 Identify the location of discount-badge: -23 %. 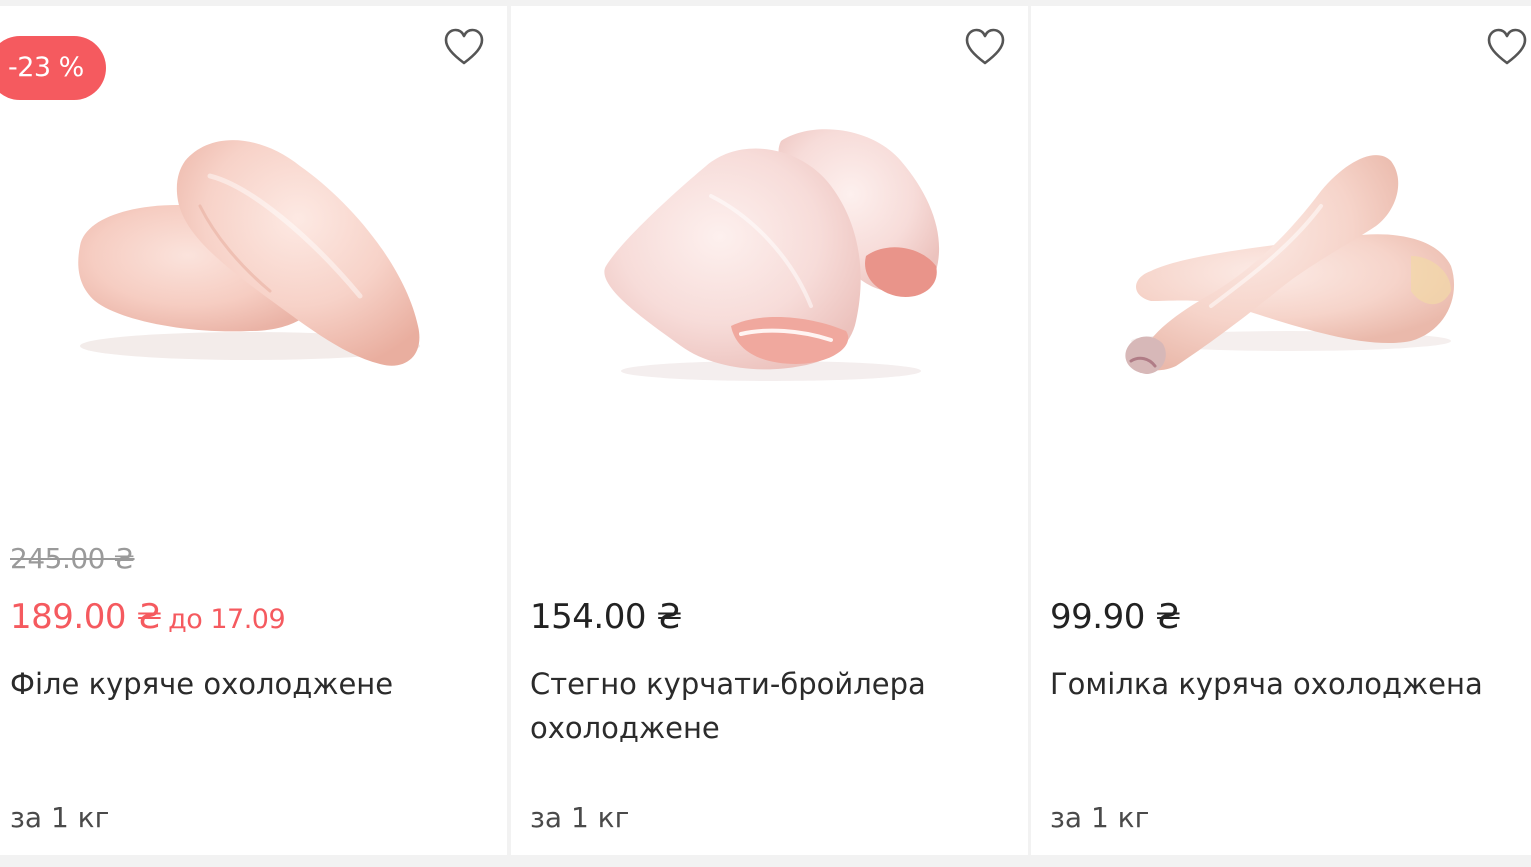
(53, 68).